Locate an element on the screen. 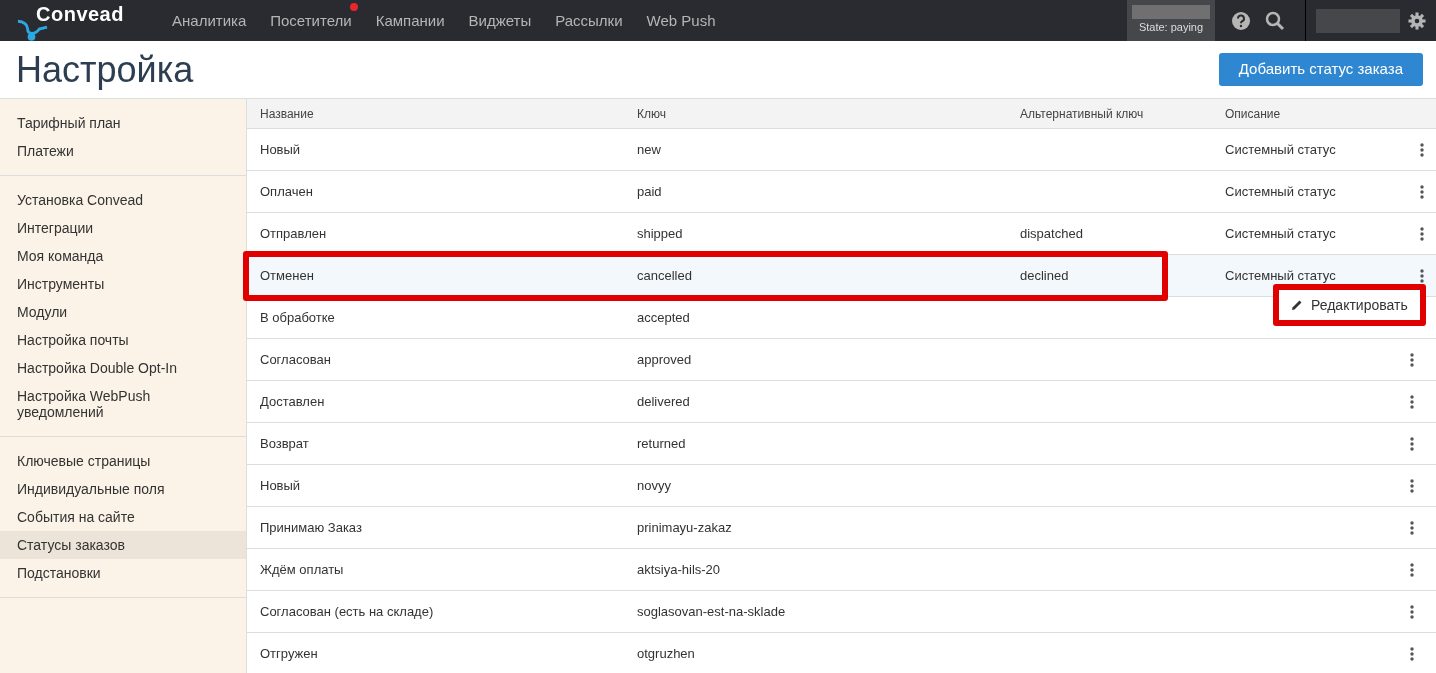  table-cell-text: Согласован (есть на складе) is located at coordinates (347, 611).